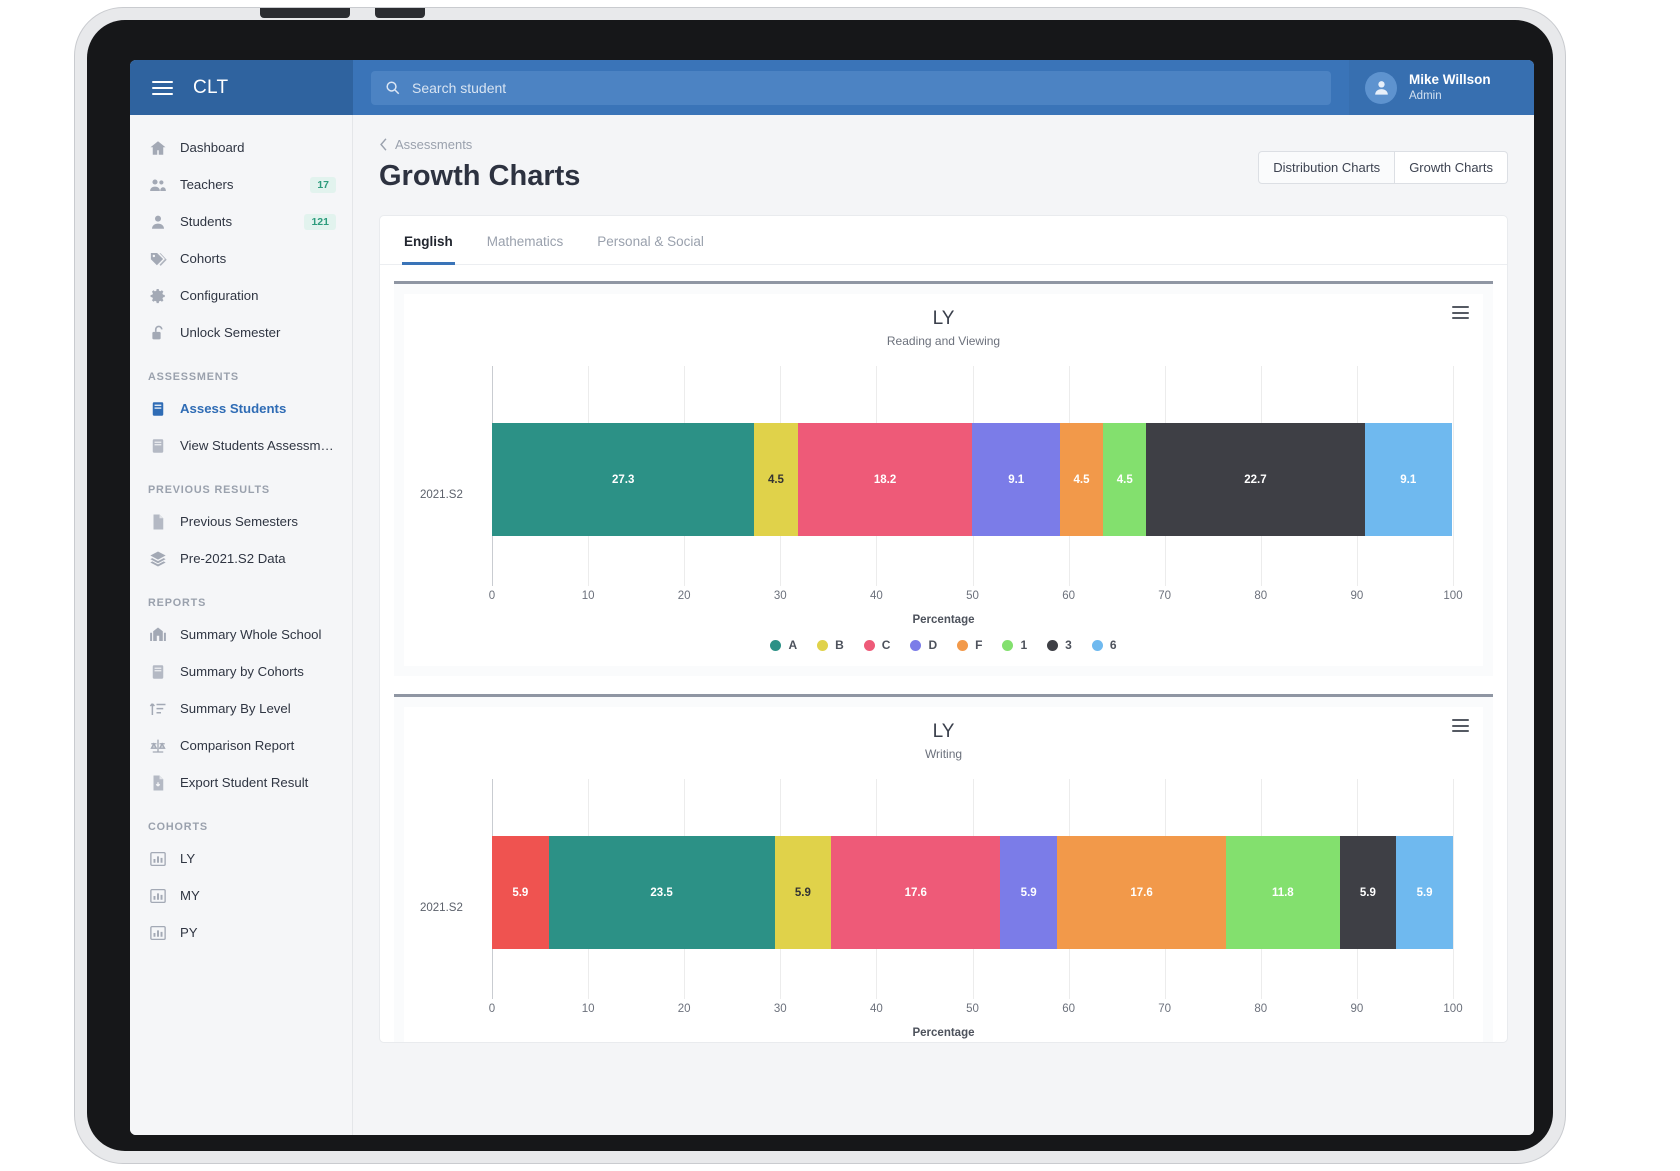 This screenshot has height=1171, width=1680. Describe the element at coordinates (783, 645) in the screenshot. I see `legend-item-A: A` at that location.